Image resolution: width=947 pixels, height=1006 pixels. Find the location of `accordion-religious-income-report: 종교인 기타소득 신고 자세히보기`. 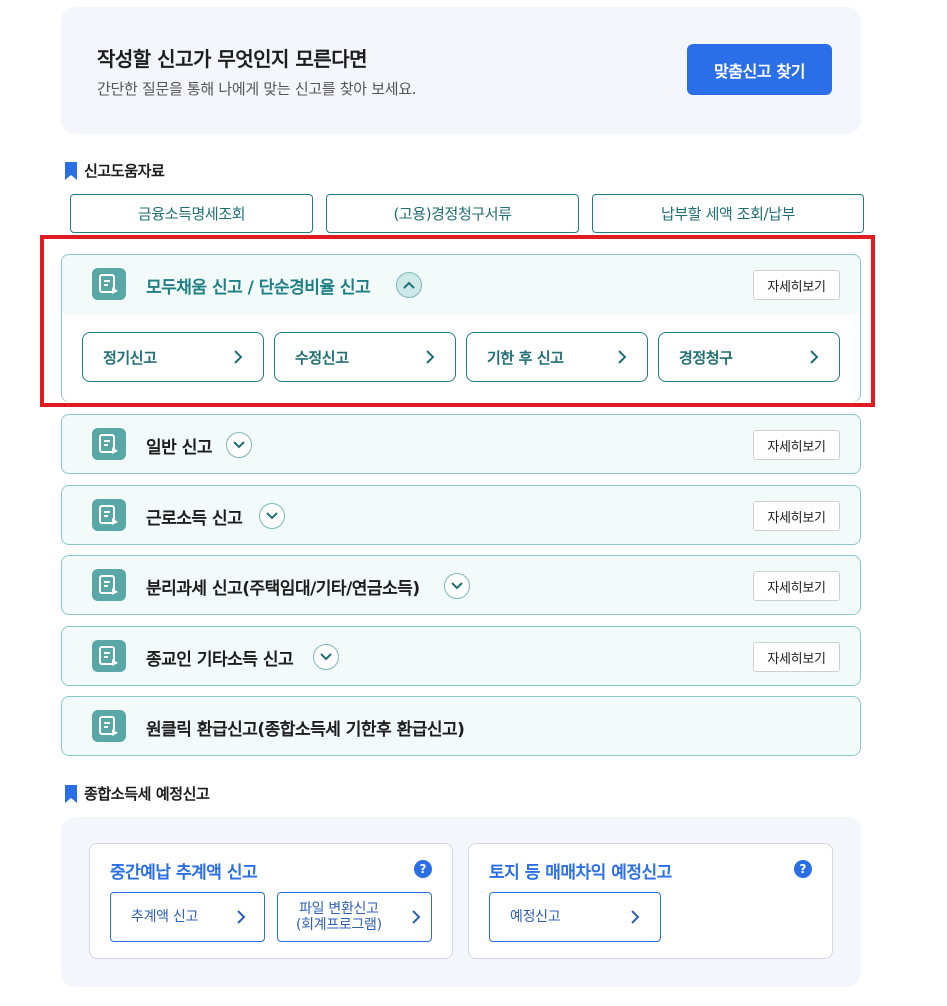

accordion-religious-income-report: 종교인 기타소득 신고 자세히보기 is located at coordinates (461, 656).